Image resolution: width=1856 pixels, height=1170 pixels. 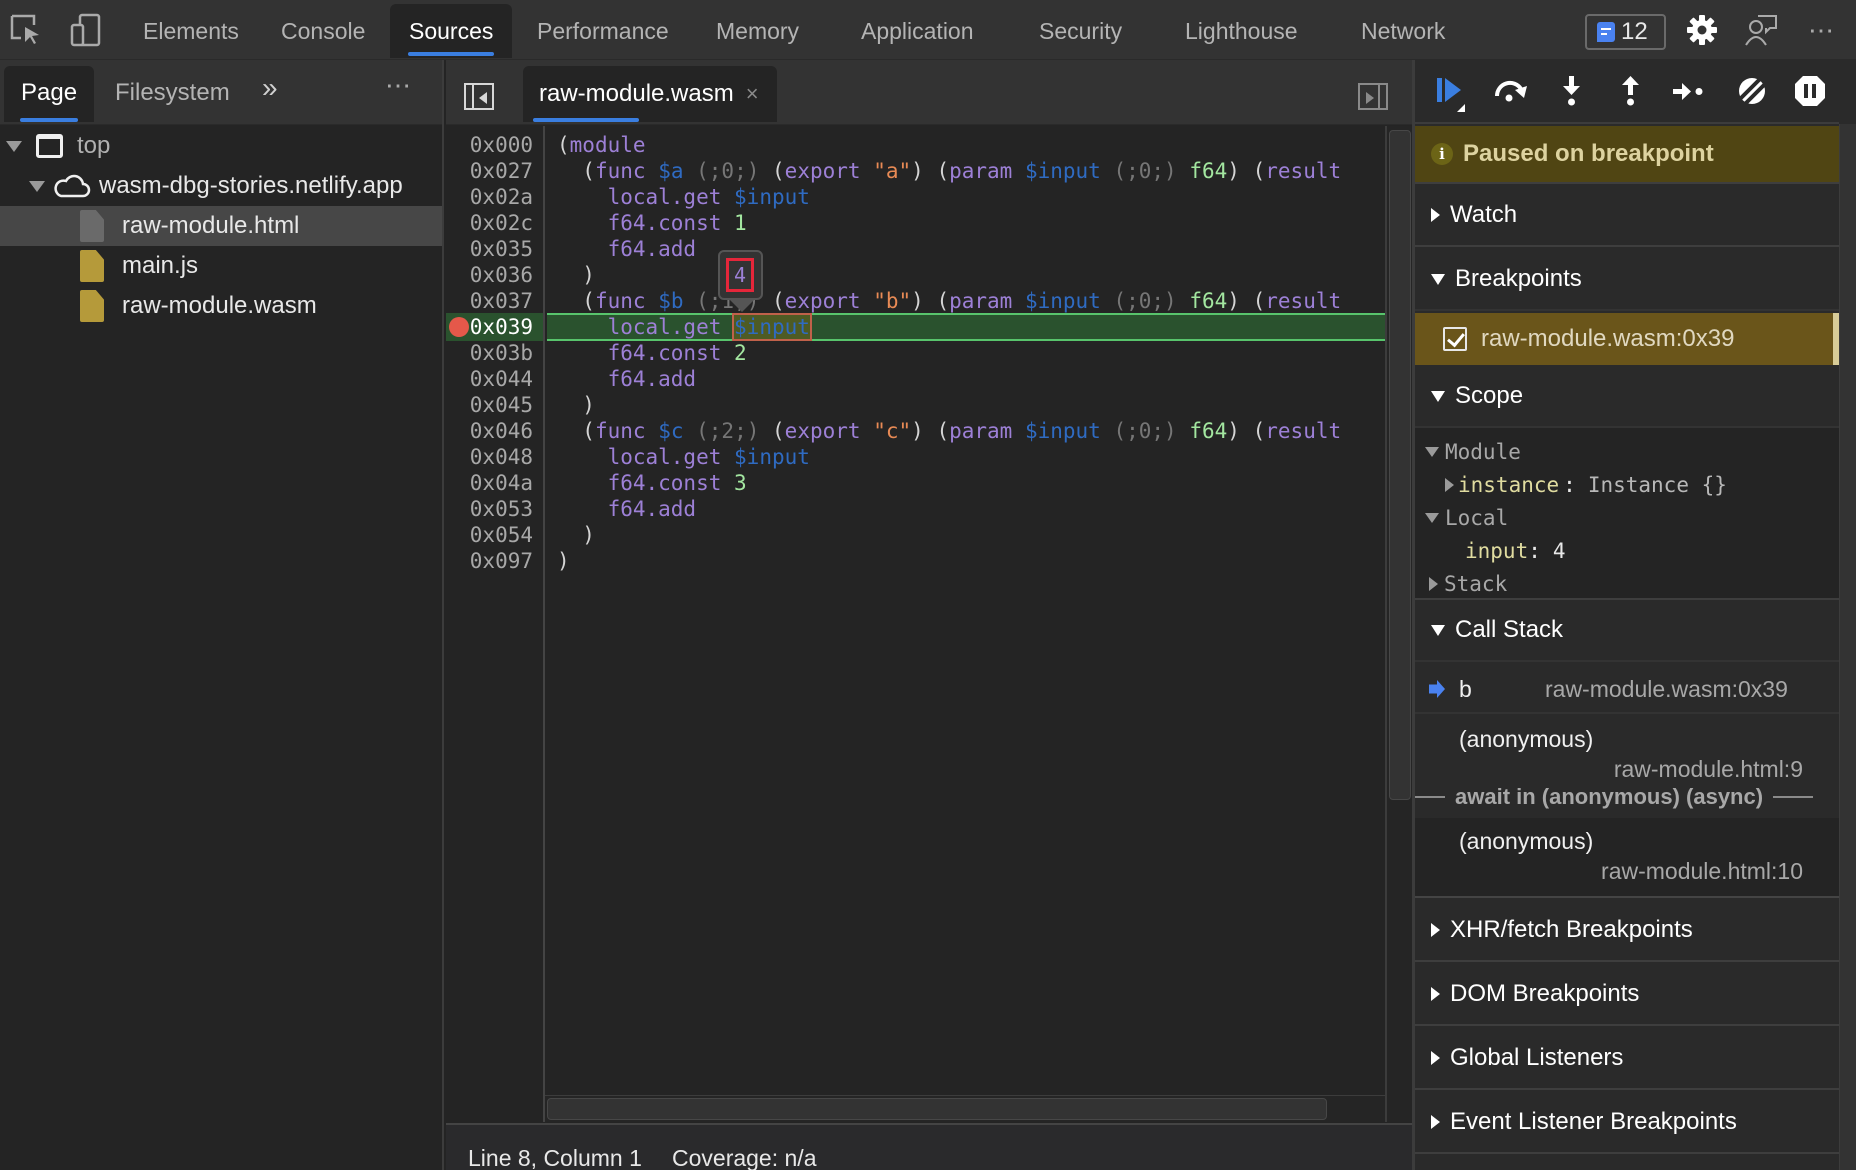 What do you see at coordinates (652, 353) in the screenshot?
I see `code-line: f64.const 2` at bounding box center [652, 353].